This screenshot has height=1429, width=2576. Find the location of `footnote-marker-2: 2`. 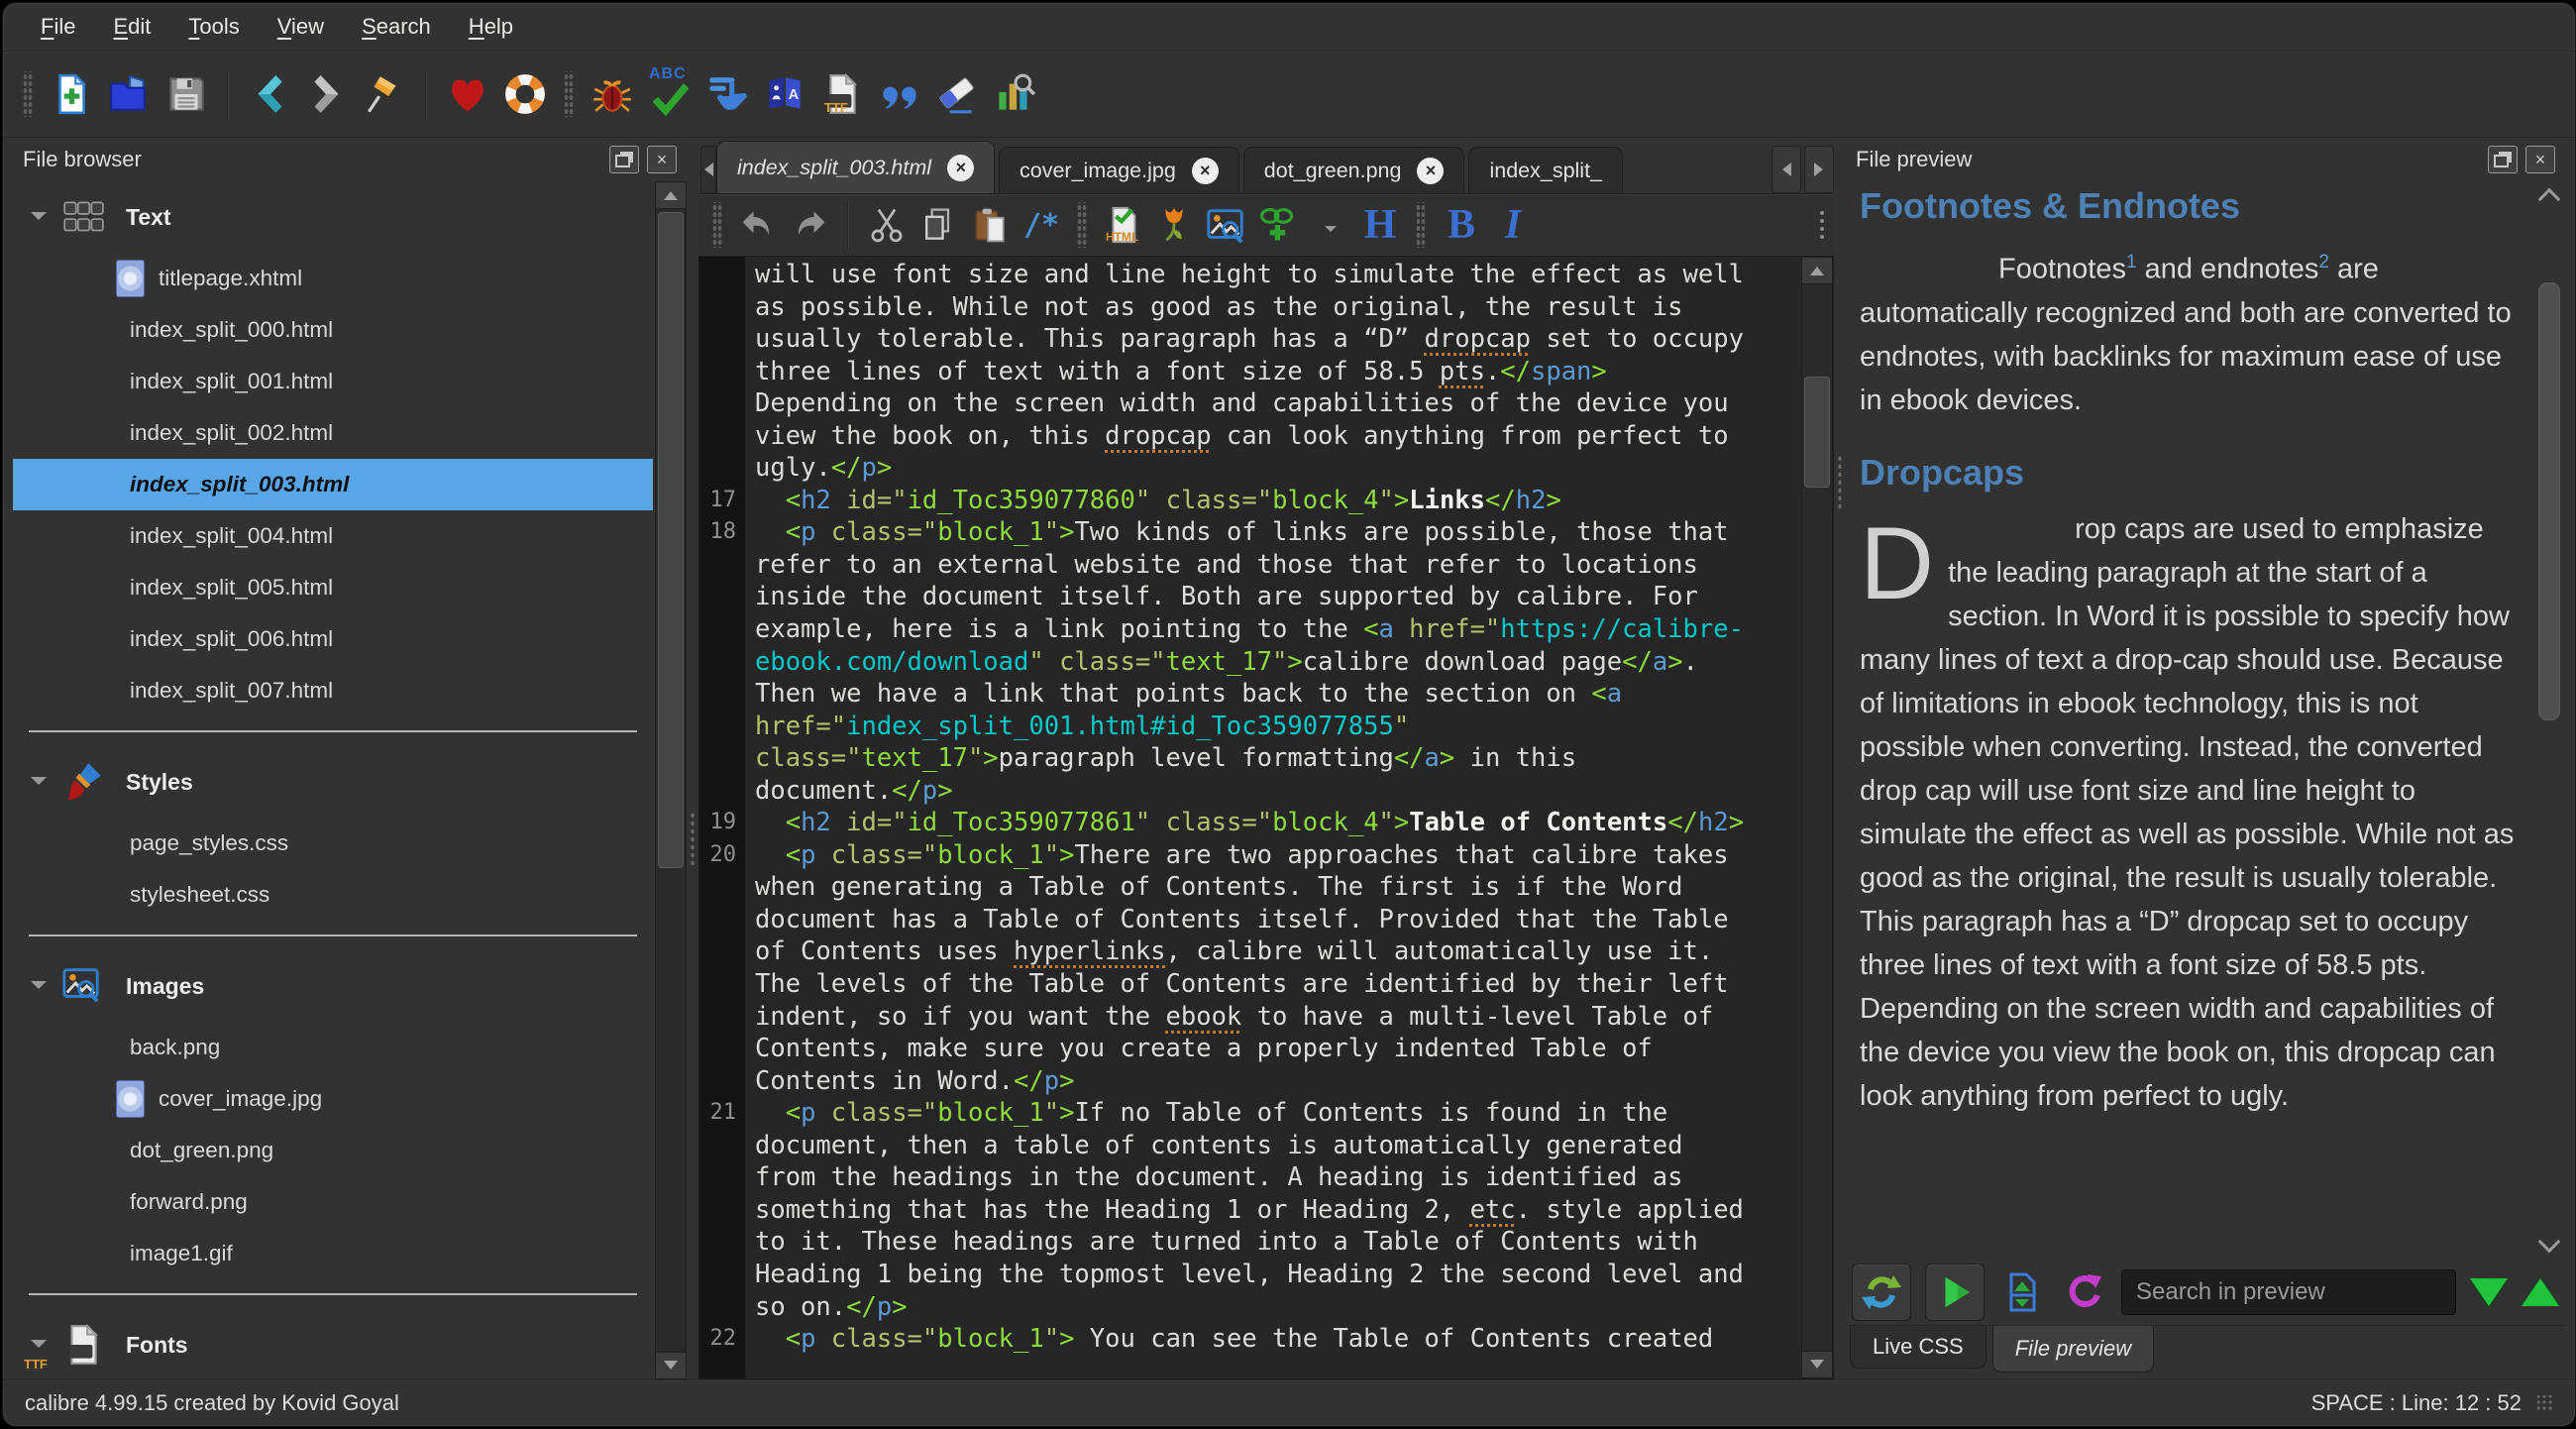

footnote-marker-2: 2 is located at coordinates (2323, 263).